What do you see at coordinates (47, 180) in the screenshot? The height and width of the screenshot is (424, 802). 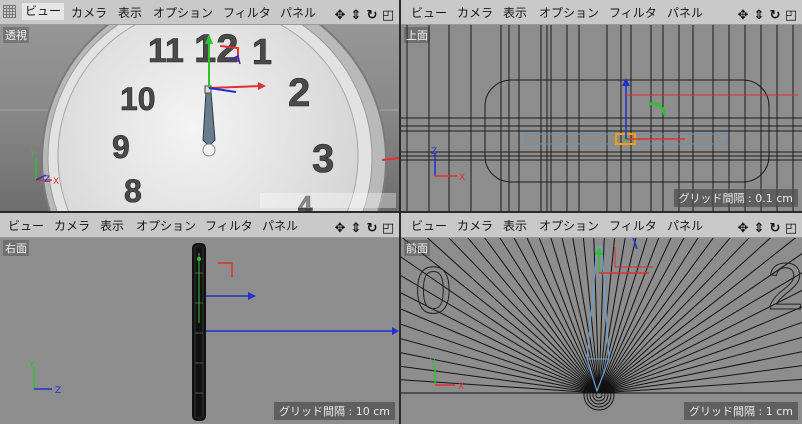 I see `axis-z-label: Z` at bounding box center [47, 180].